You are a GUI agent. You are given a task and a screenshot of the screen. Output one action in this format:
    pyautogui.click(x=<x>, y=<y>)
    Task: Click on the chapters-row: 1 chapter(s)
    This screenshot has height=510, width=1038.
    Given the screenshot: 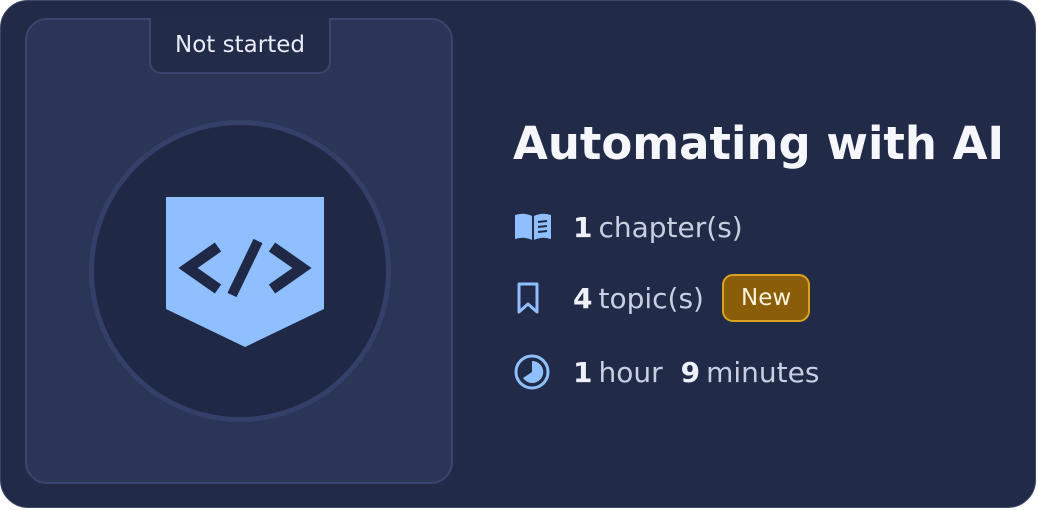 What is the action you would take?
    pyautogui.click(x=628, y=227)
    